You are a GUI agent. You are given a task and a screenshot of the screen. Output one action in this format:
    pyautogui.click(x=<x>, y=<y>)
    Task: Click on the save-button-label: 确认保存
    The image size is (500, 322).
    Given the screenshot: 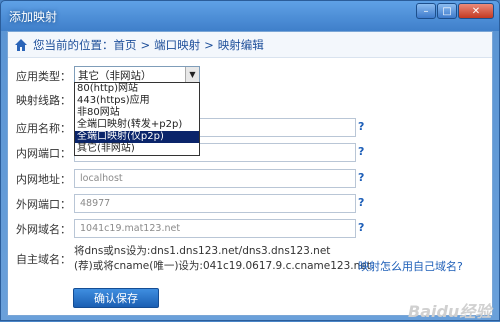 What is the action you would take?
    pyautogui.click(x=116, y=298)
    